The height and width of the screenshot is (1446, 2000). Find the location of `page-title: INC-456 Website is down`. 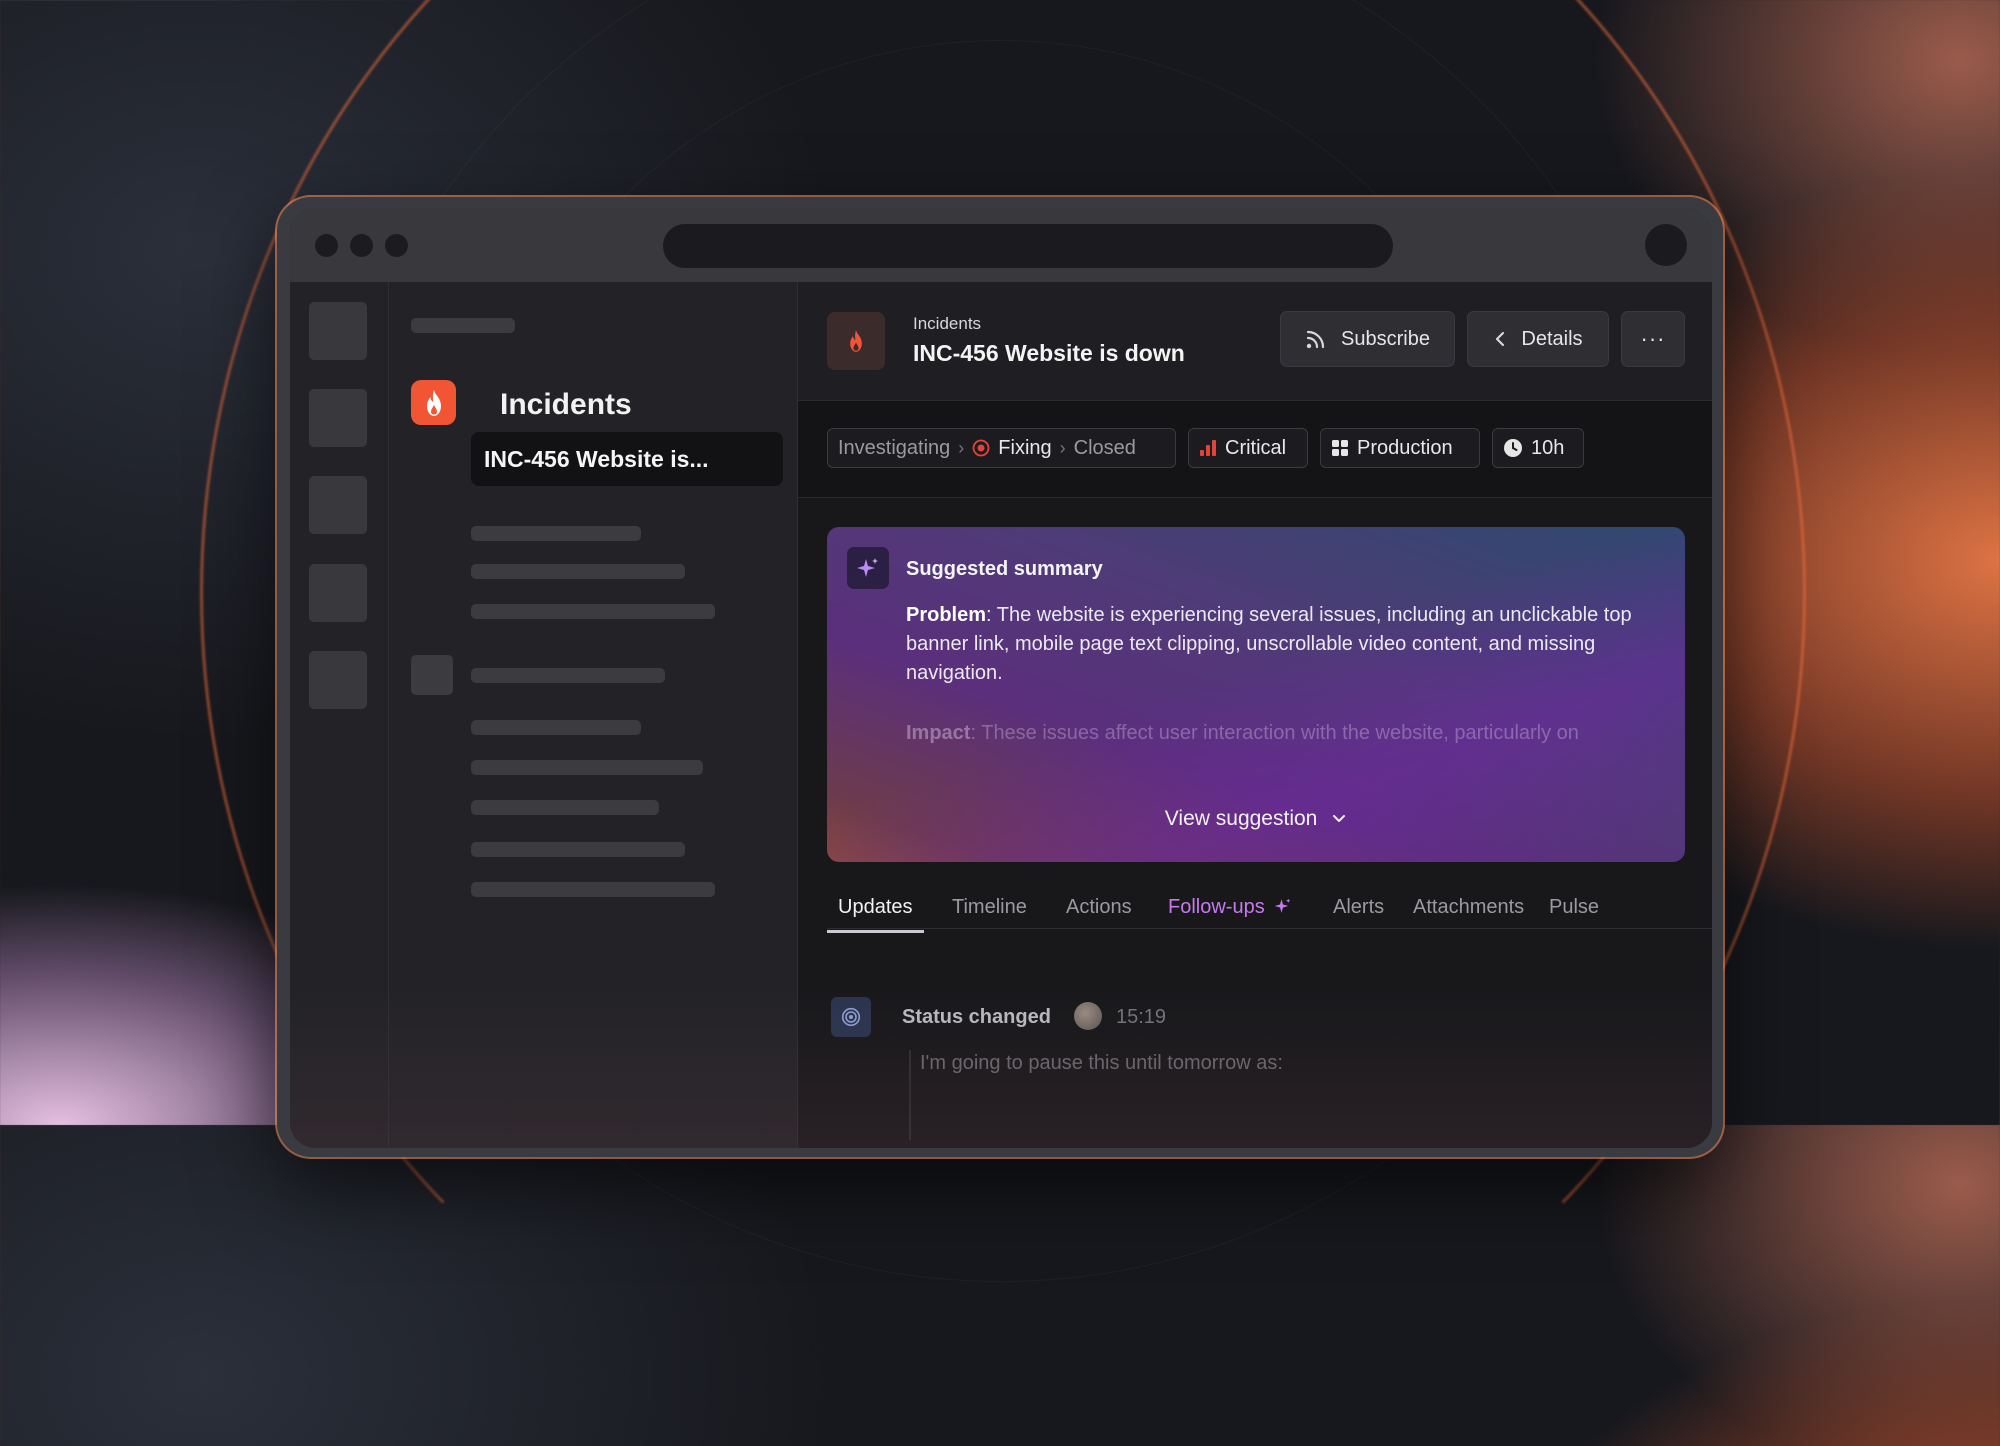

page-title: INC-456 Website is down is located at coordinates (1049, 353).